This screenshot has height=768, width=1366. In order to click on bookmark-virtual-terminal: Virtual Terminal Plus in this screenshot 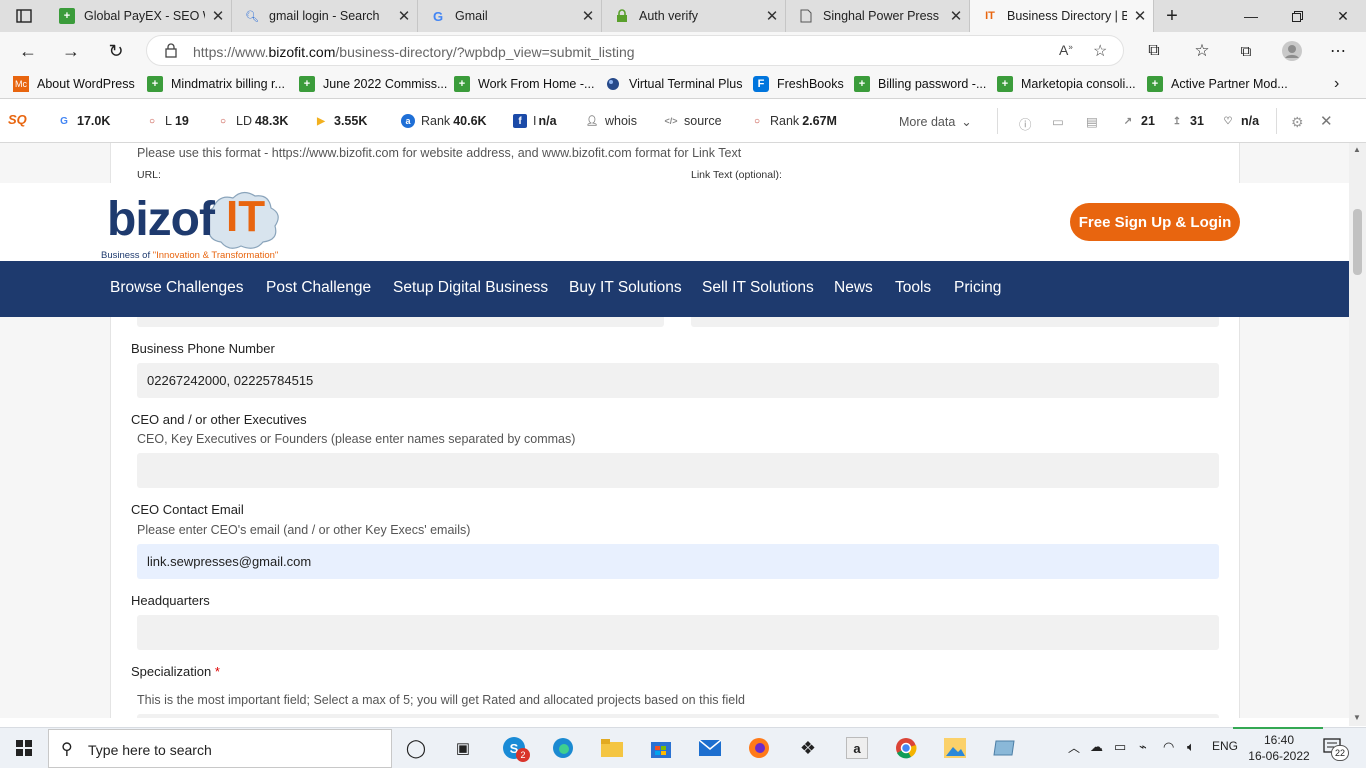, I will do `click(673, 84)`.